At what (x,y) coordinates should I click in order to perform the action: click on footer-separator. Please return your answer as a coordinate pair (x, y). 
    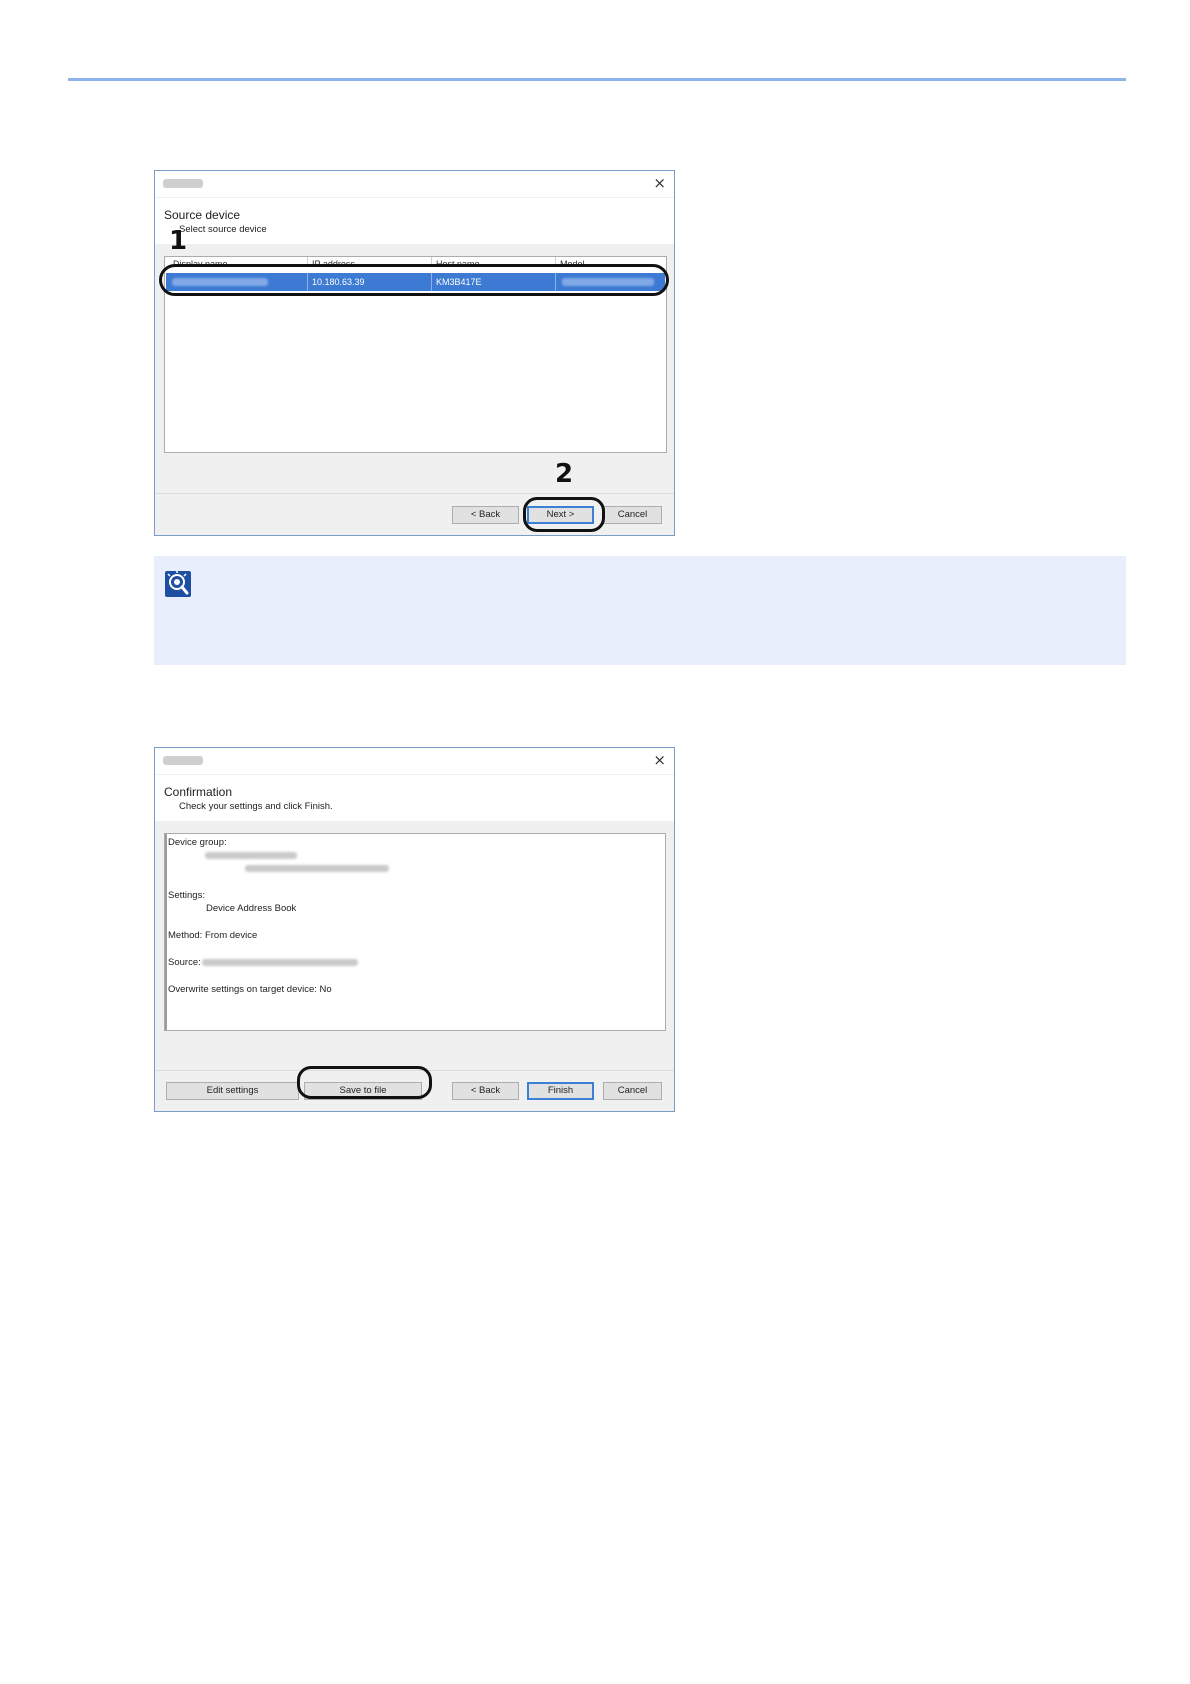
    Looking at the image, I should click on (414, 493).